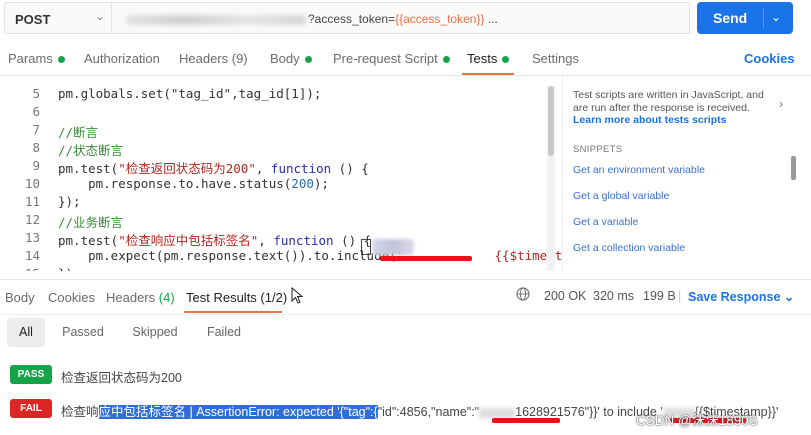  I want to click on url-redacted, so click(216, 19).